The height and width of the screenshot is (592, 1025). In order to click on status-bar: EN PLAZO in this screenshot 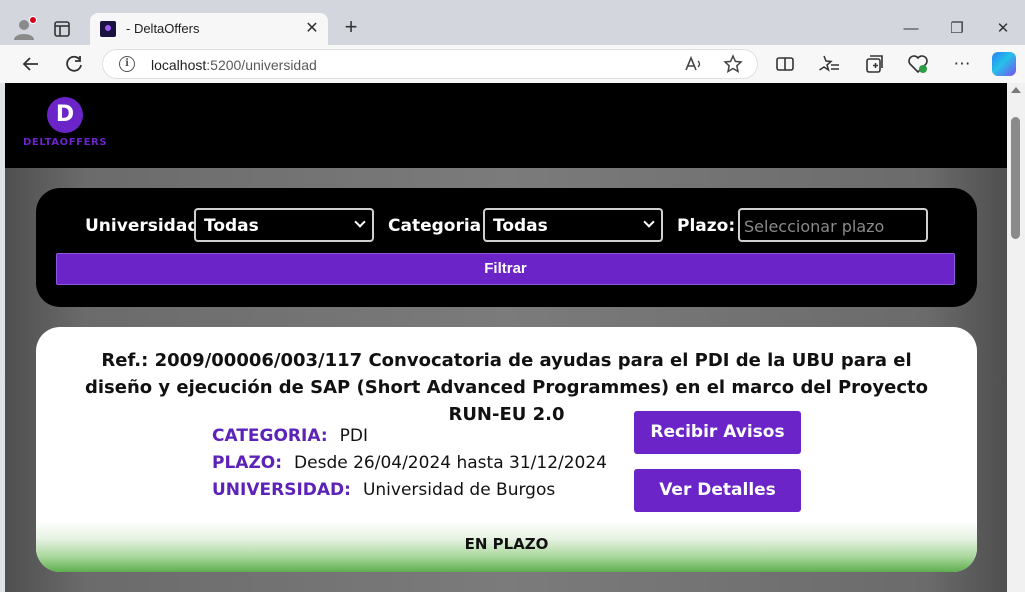, I will do `click(506, 546)`.